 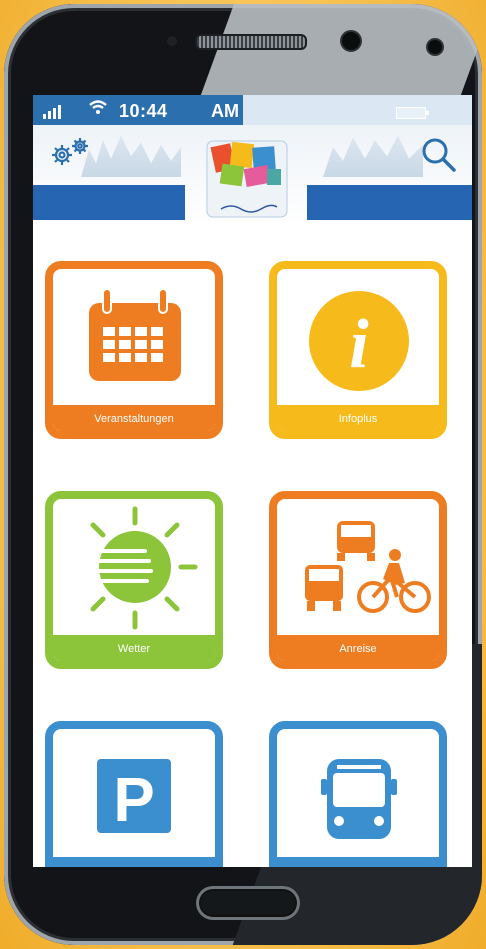 I want to click on battery-icon, so click(x=412, y=113).